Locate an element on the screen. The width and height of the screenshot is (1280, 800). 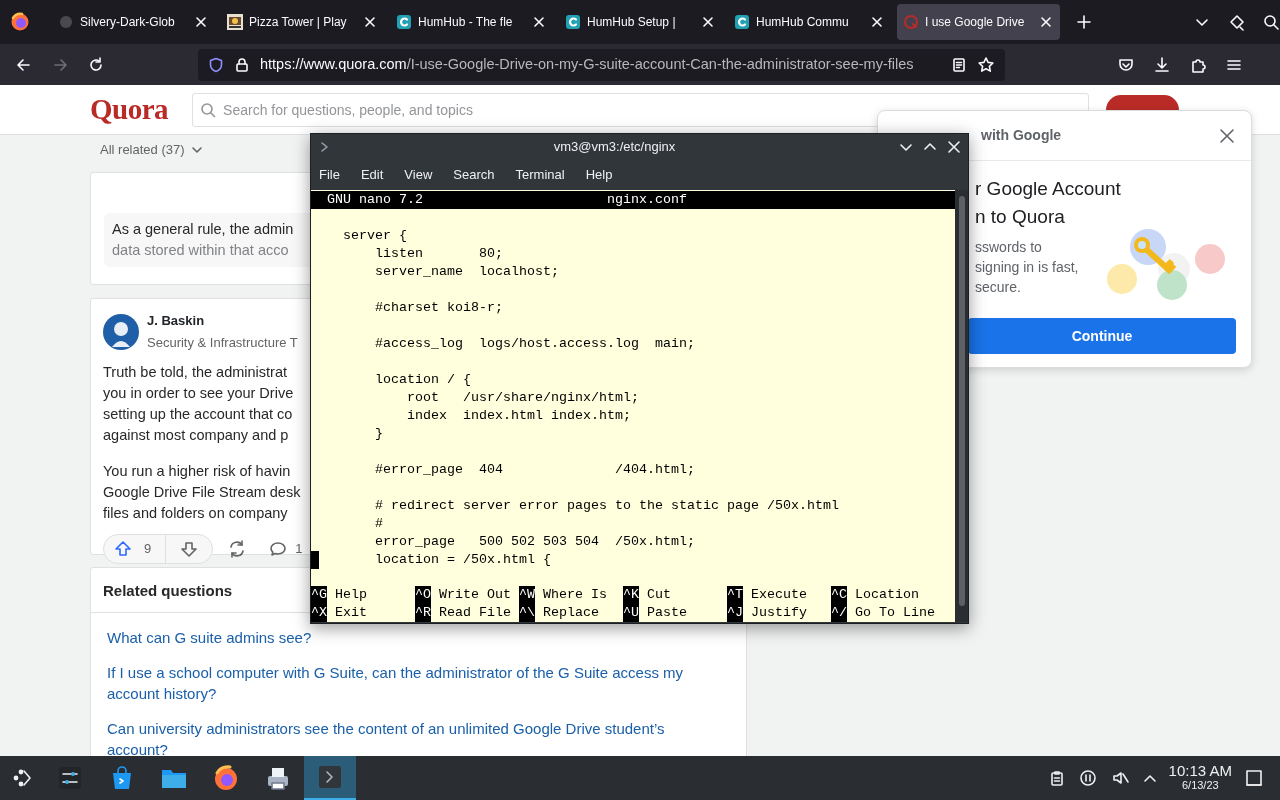
browser-icon is located at coordinates (226, 778).